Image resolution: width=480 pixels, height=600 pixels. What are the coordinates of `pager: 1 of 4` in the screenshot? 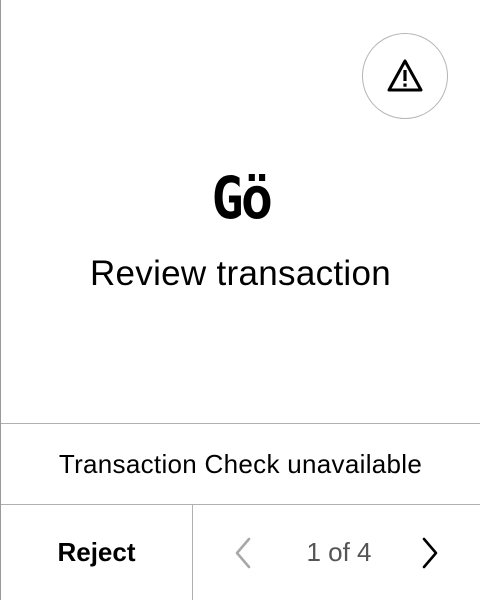 It's located at (336, 552).